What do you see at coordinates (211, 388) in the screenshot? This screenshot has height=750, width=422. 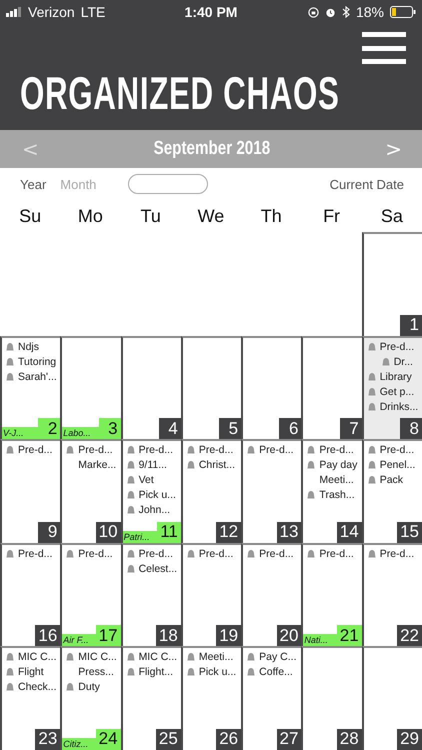 I see `day-cell: 5` at bounding box center [211, 388].